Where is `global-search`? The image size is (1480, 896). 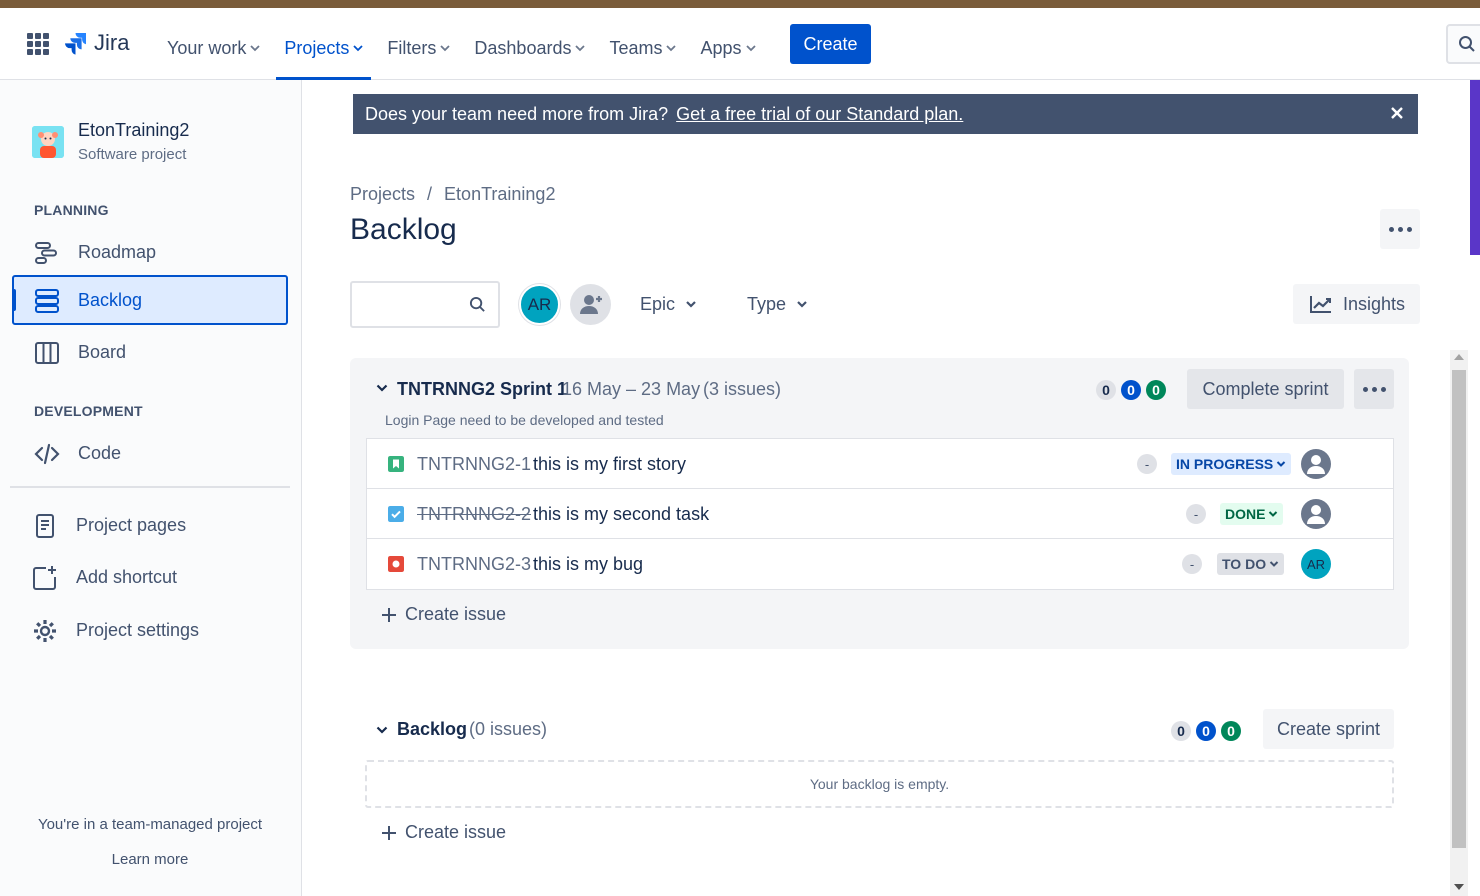 global-search is located at coordinates (1463, 44).